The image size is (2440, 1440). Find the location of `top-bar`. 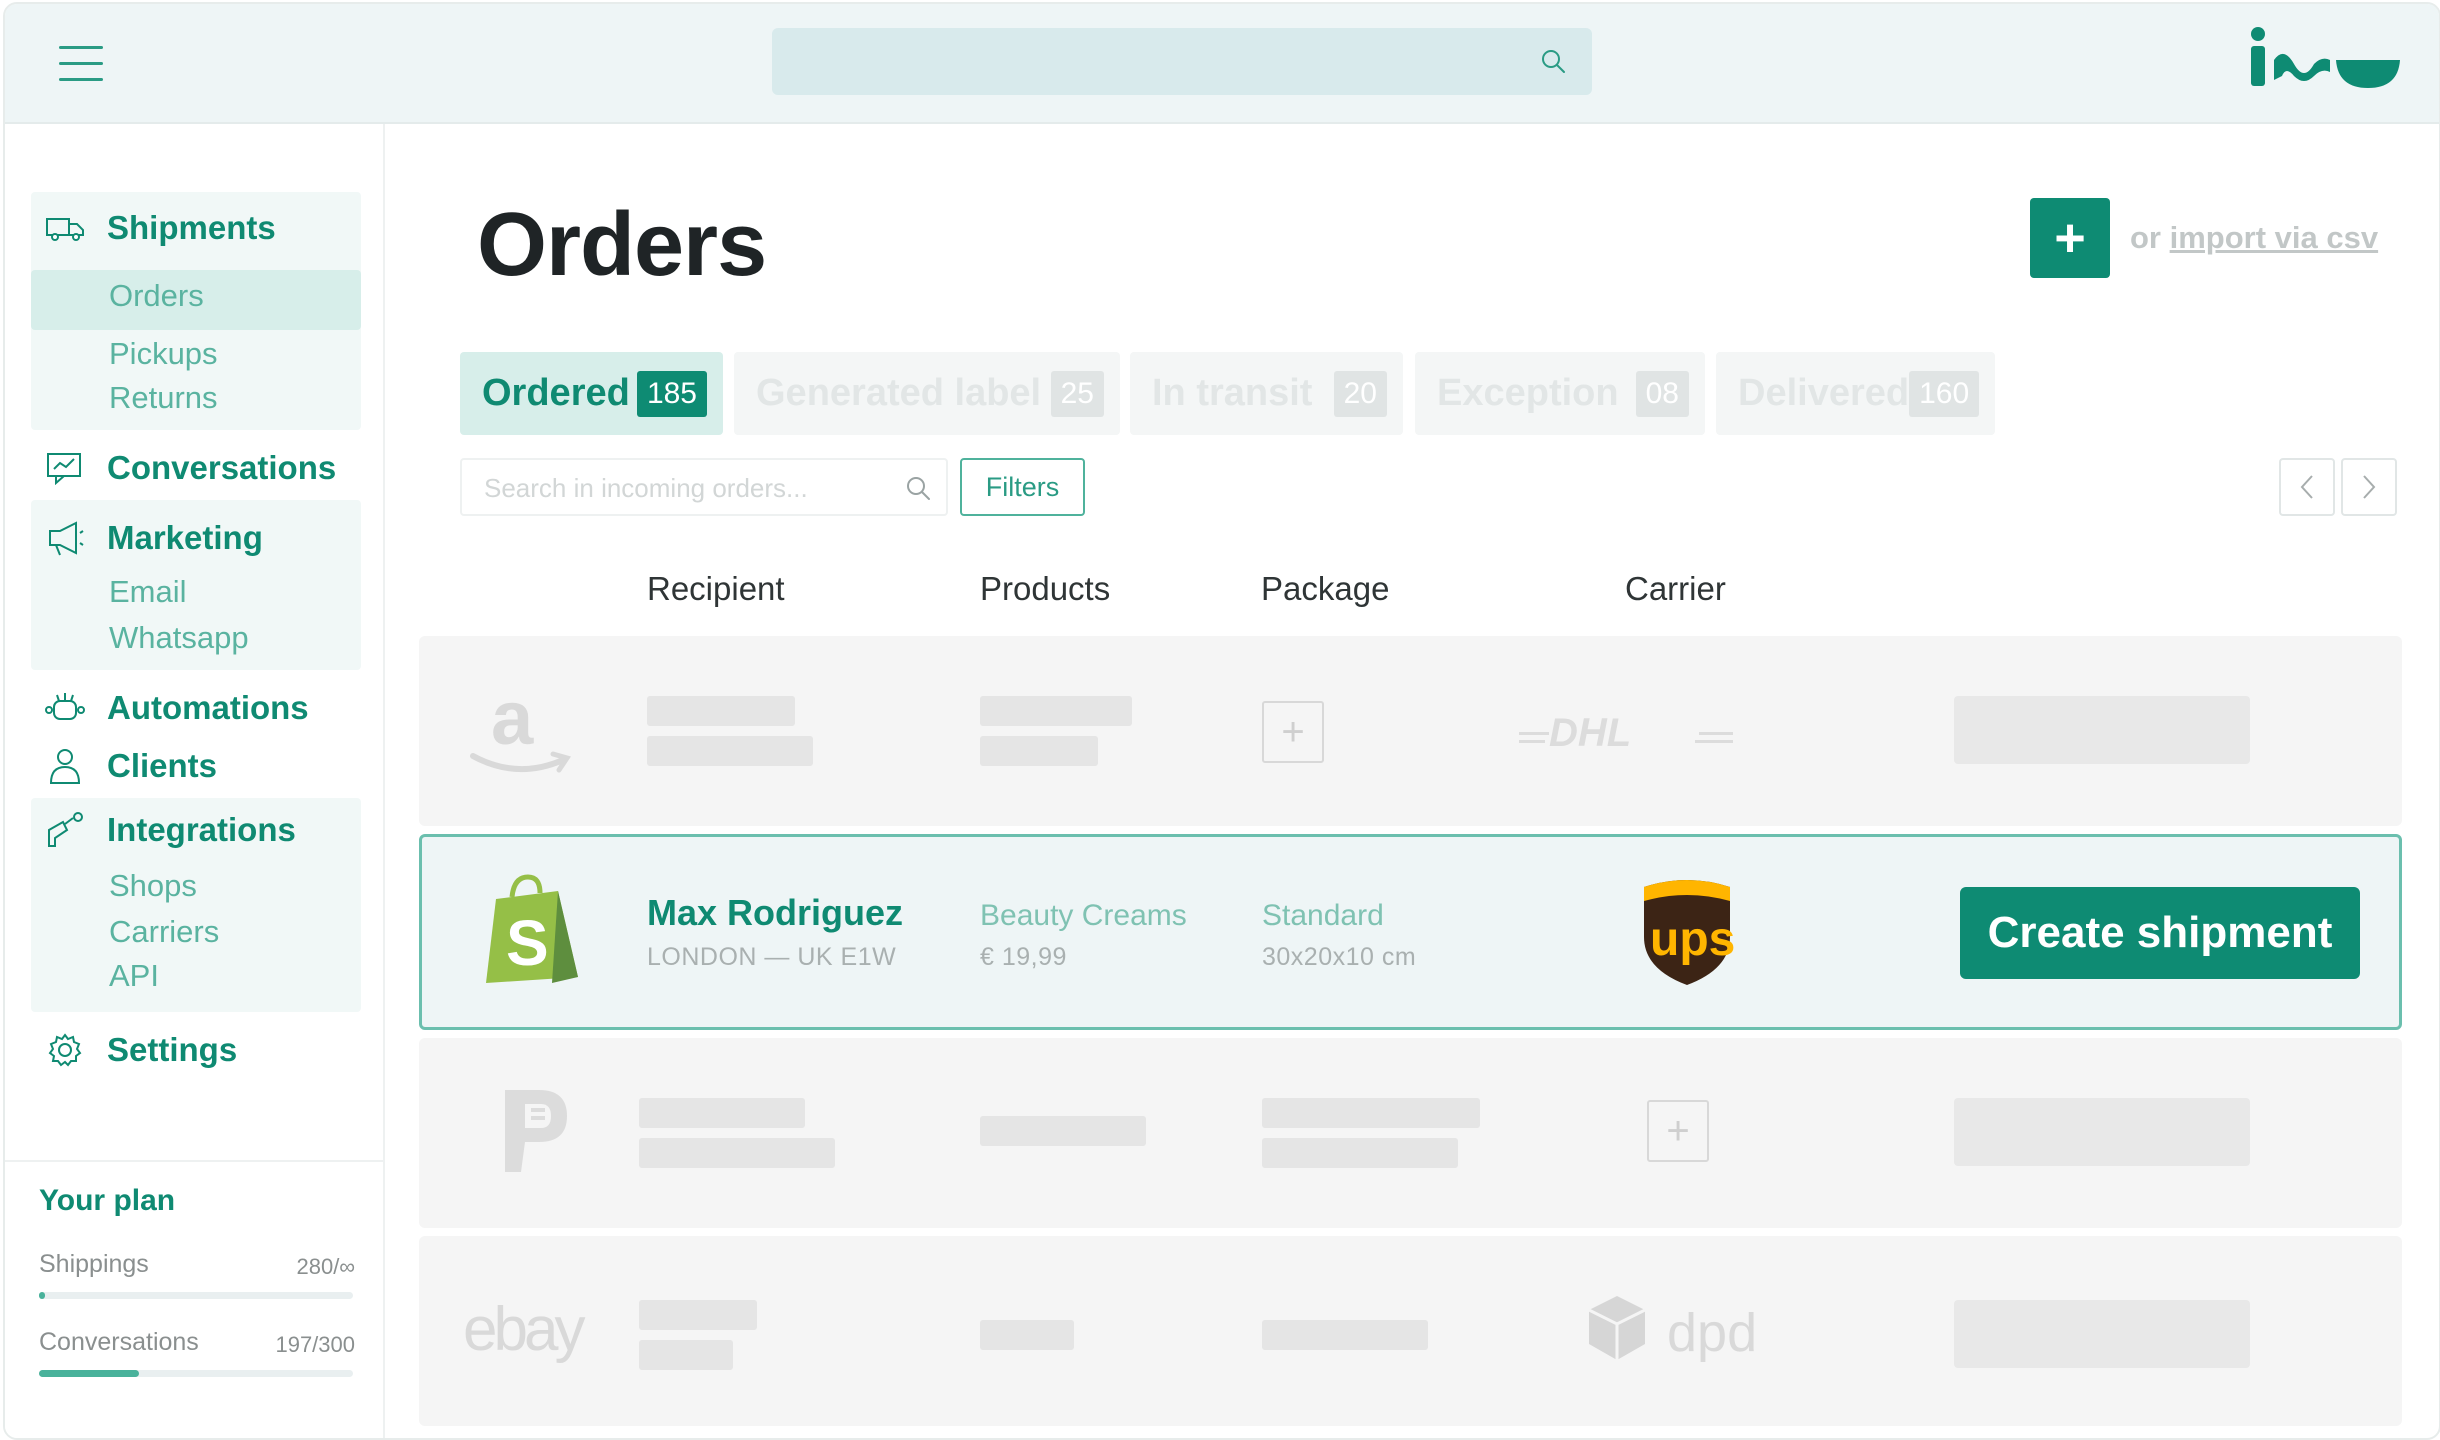

top-bar is located at coordinates (1222, 64).